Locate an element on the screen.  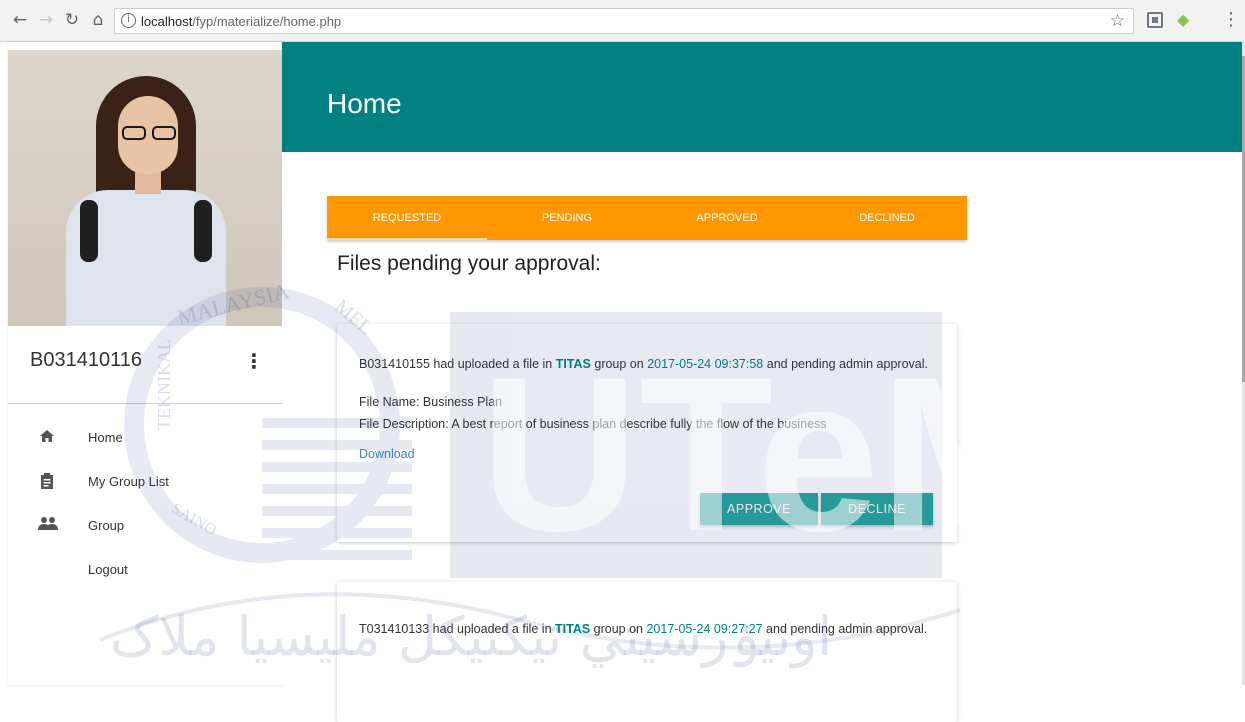
clipboard-icon is located at coordinates (47, 481).